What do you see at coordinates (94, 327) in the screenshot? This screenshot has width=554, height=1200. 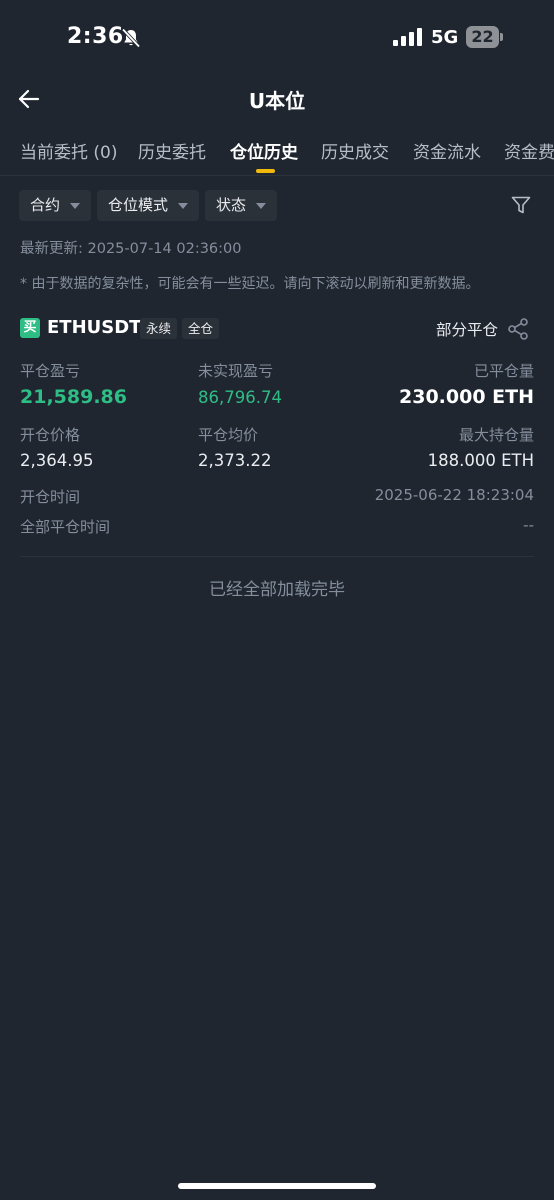 I see `symbol-name: ETHUSDT` at bounding box center [94, 327].